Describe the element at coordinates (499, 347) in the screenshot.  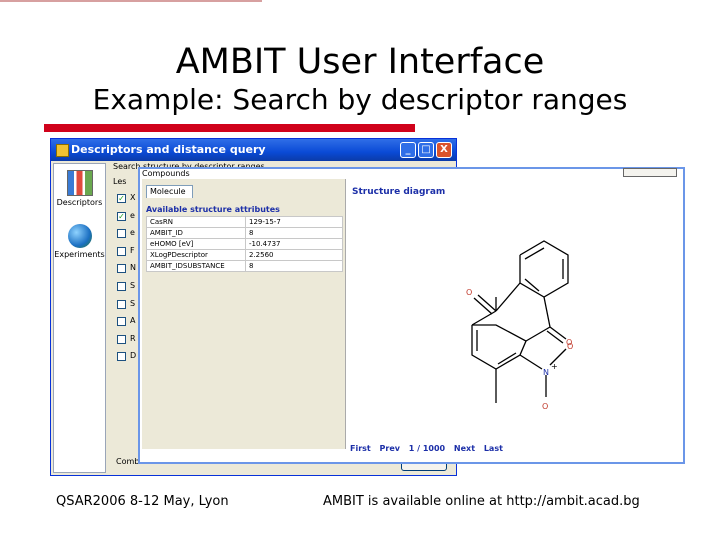
I see `ring-bottom` at that location.